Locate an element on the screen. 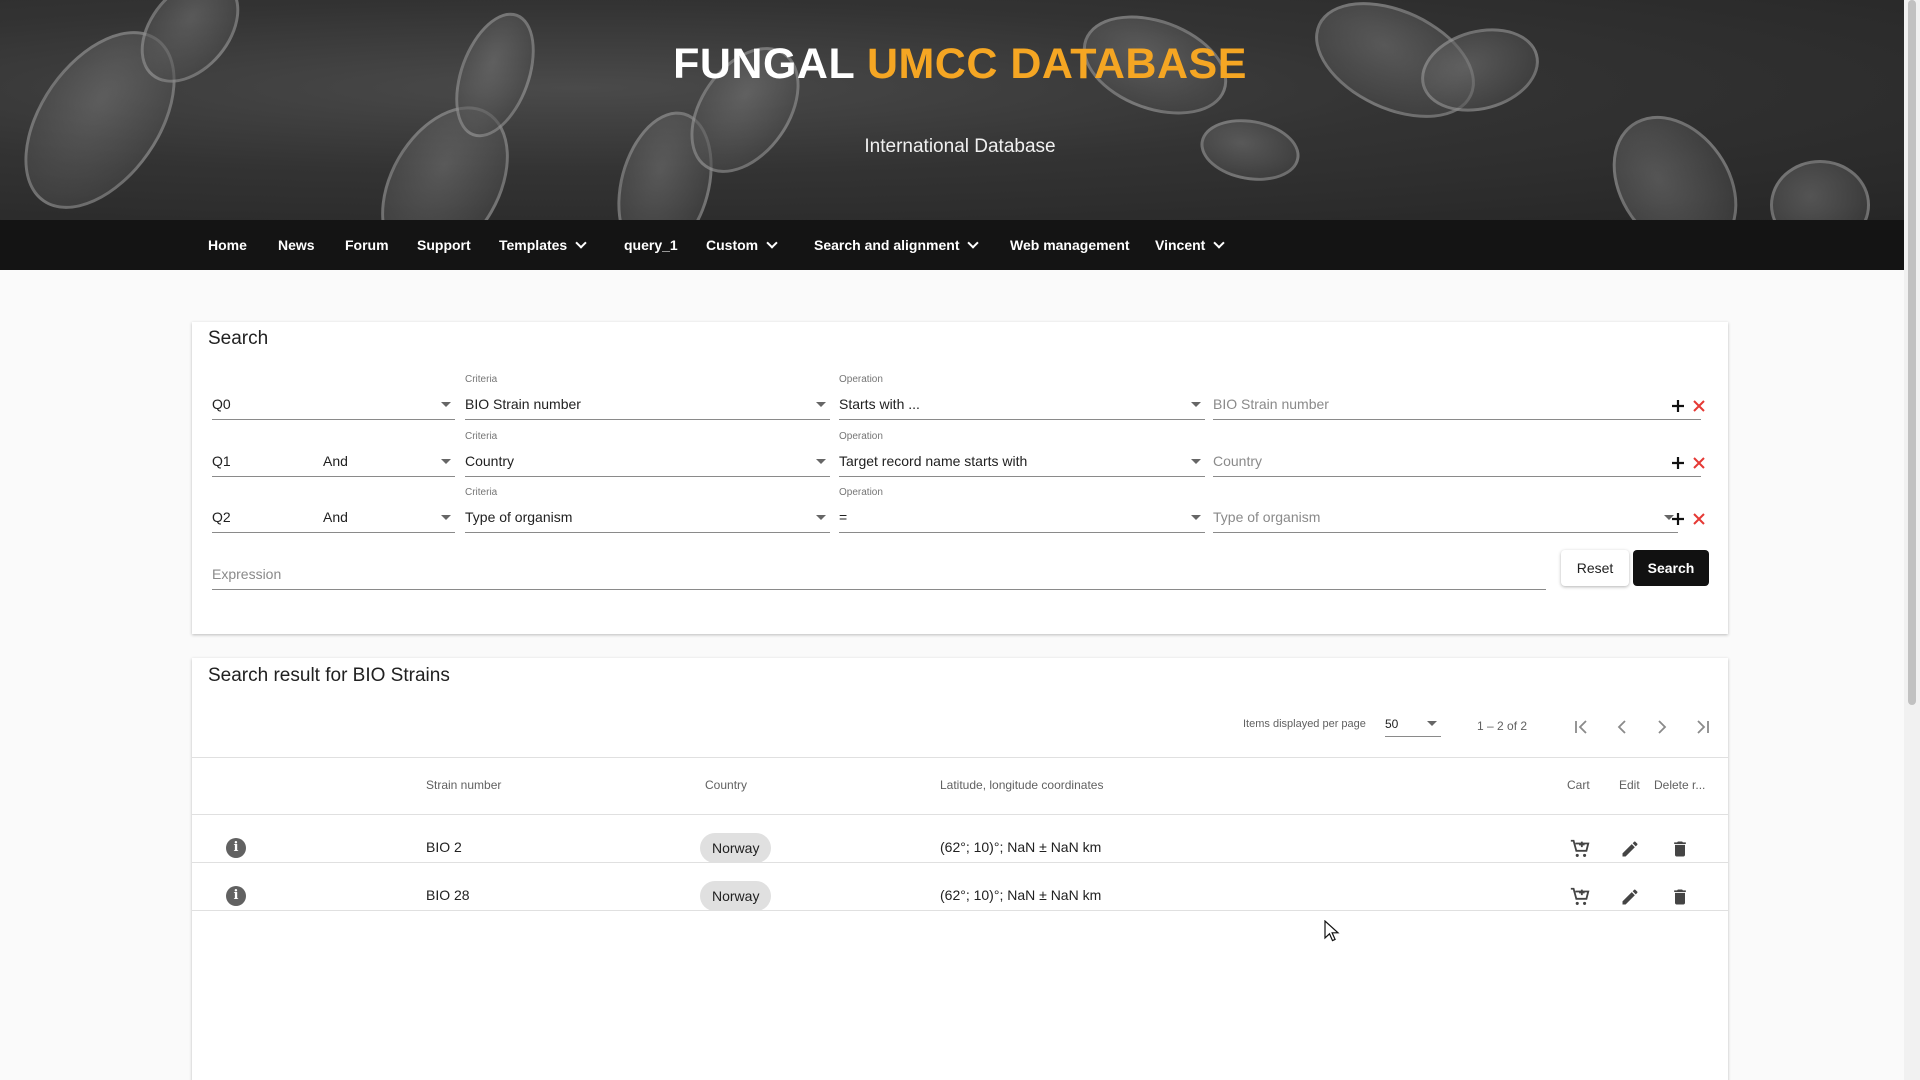  search-button: Search is located at coordinates (1671, 568).